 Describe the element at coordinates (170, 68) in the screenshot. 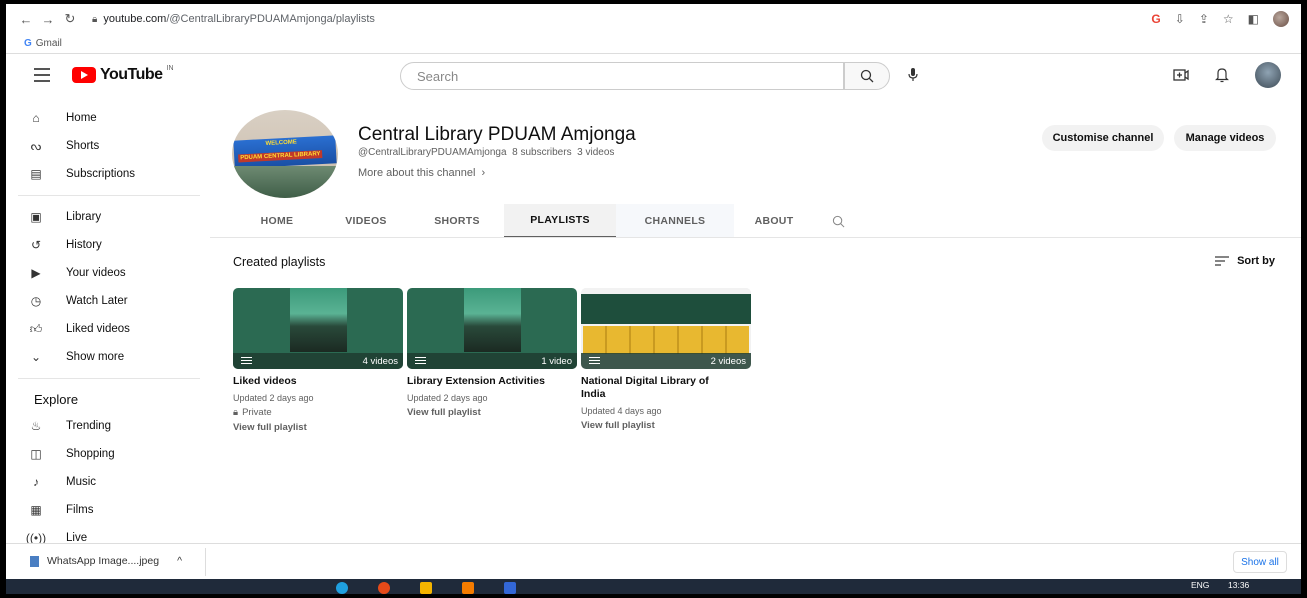

I see `region-code: IN` at that location.